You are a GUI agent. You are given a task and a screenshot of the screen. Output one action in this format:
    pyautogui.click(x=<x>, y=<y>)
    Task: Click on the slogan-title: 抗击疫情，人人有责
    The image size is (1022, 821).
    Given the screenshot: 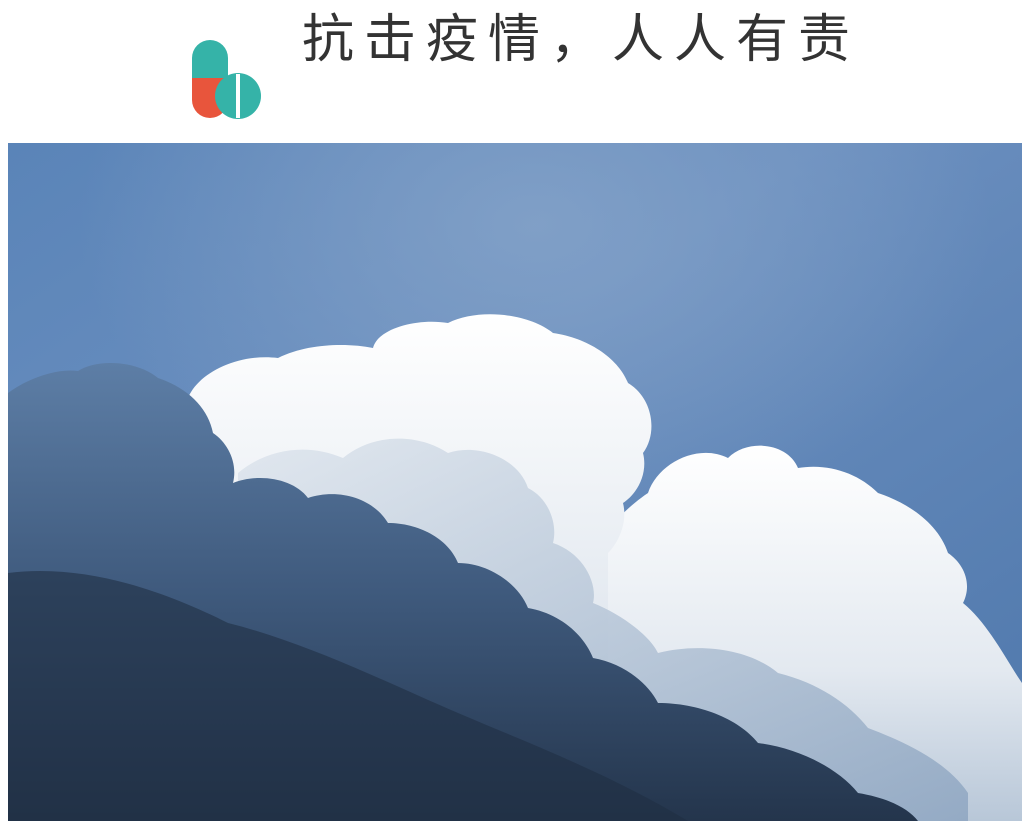 What is the action you would take?
    pyautogui.click(x=581, y=40)
    